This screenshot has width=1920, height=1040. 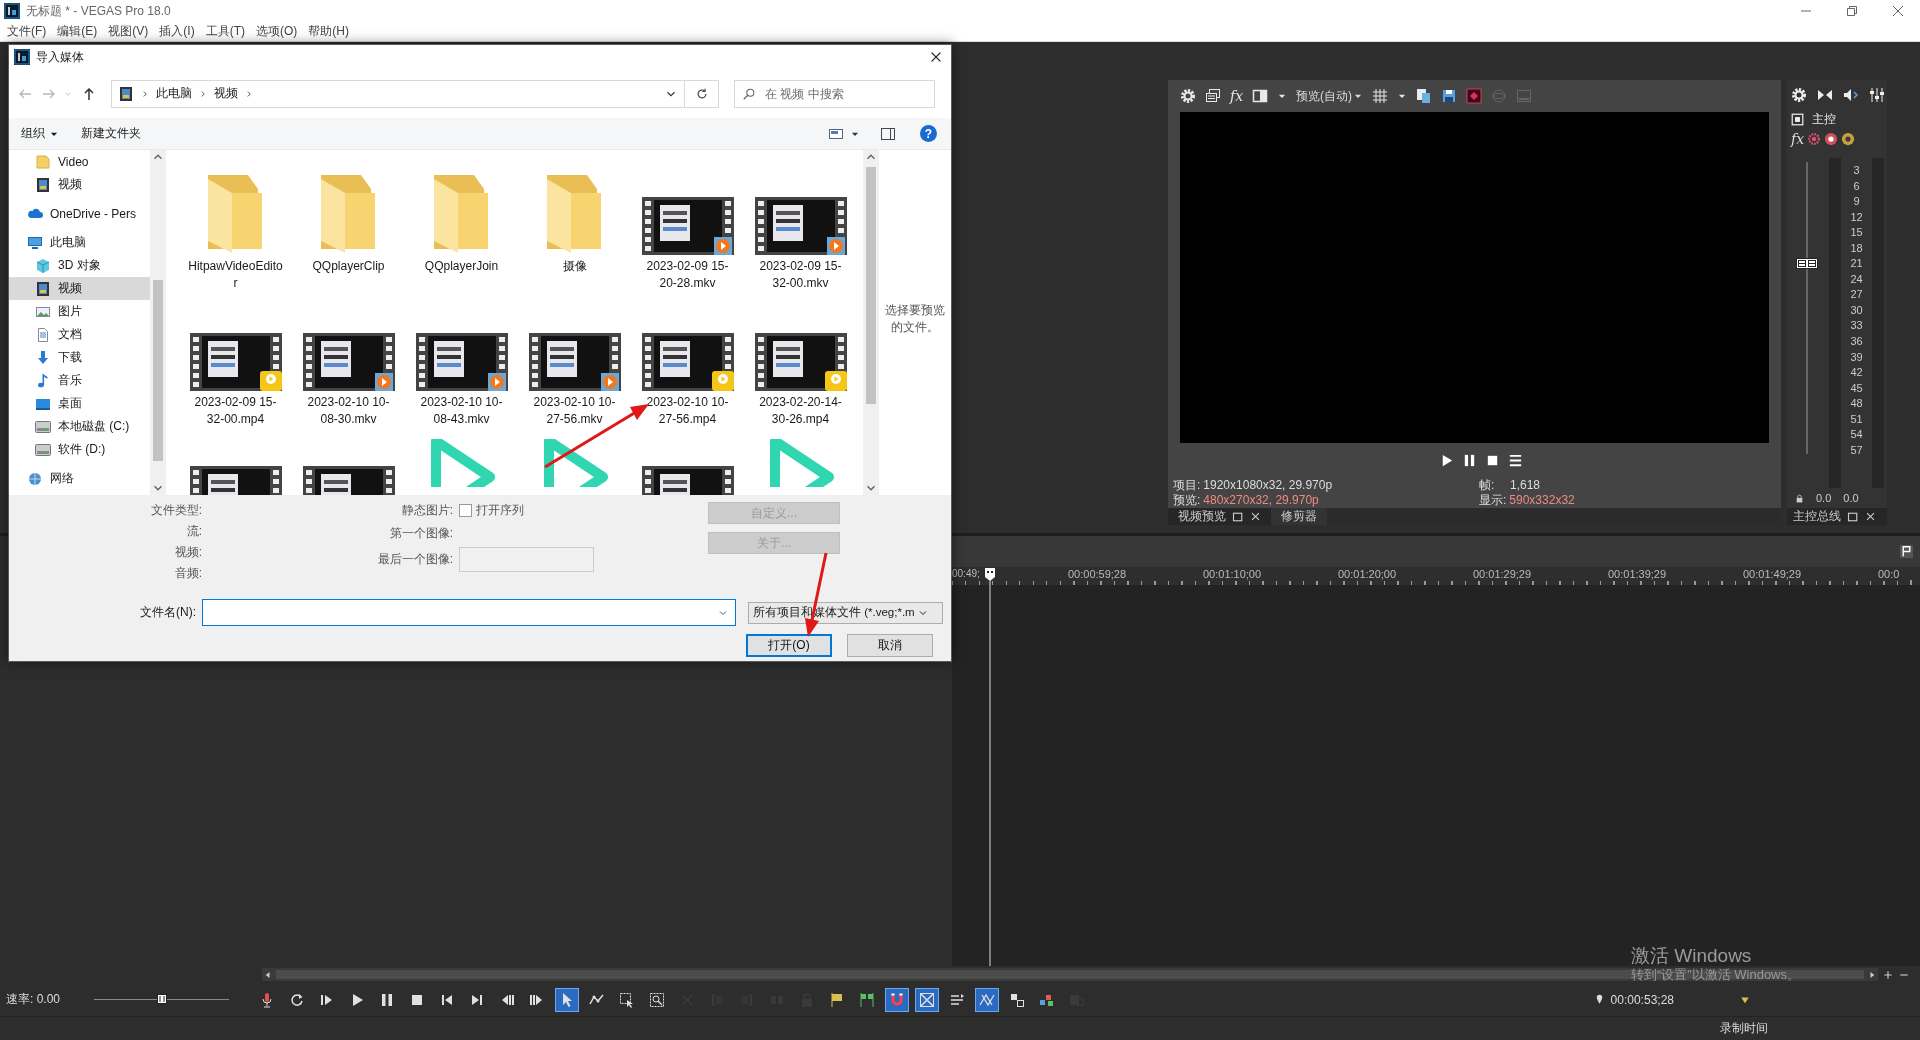 What do you see at coordinates (1852, 11) in the screenshot?
I see `restore-icon` at bounding box center [1852, 11].